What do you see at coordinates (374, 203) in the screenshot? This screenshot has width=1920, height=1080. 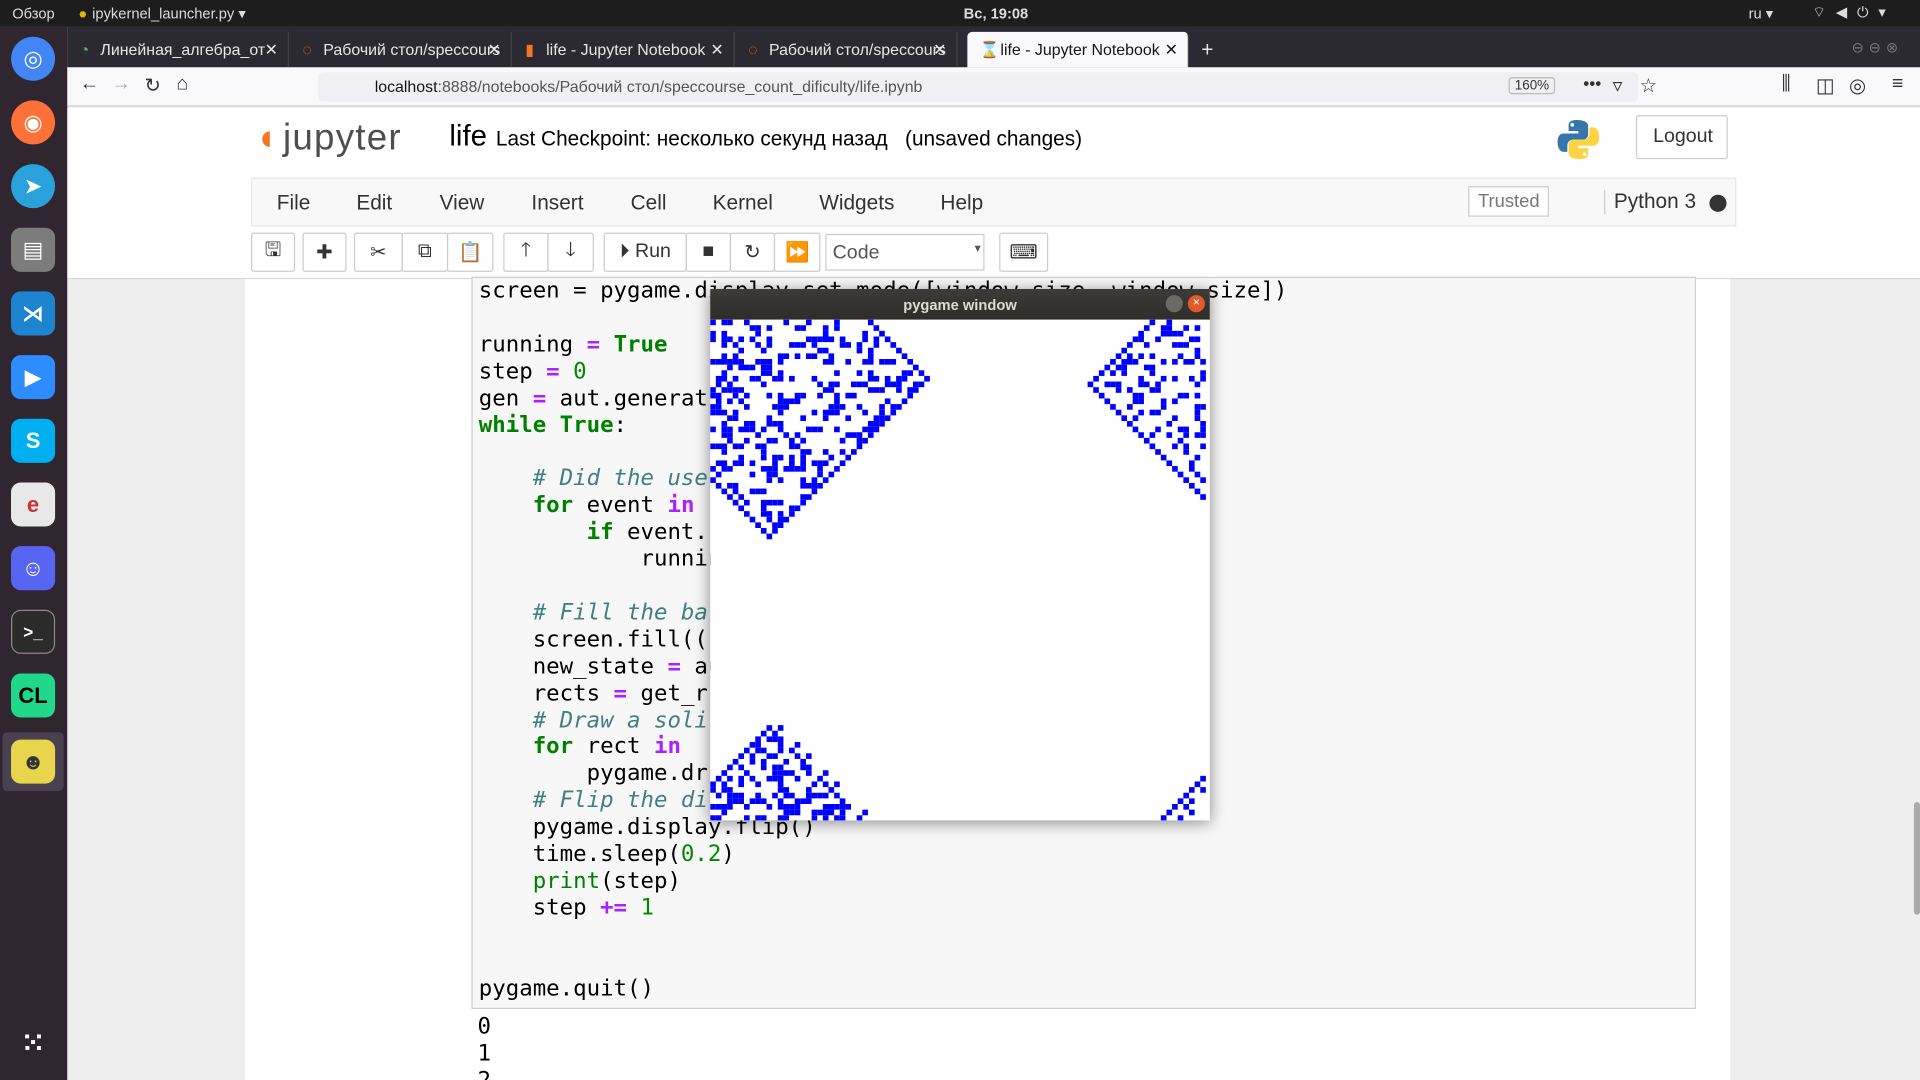 I see `menu-edit: Edit` at bounding box center [374, 203].